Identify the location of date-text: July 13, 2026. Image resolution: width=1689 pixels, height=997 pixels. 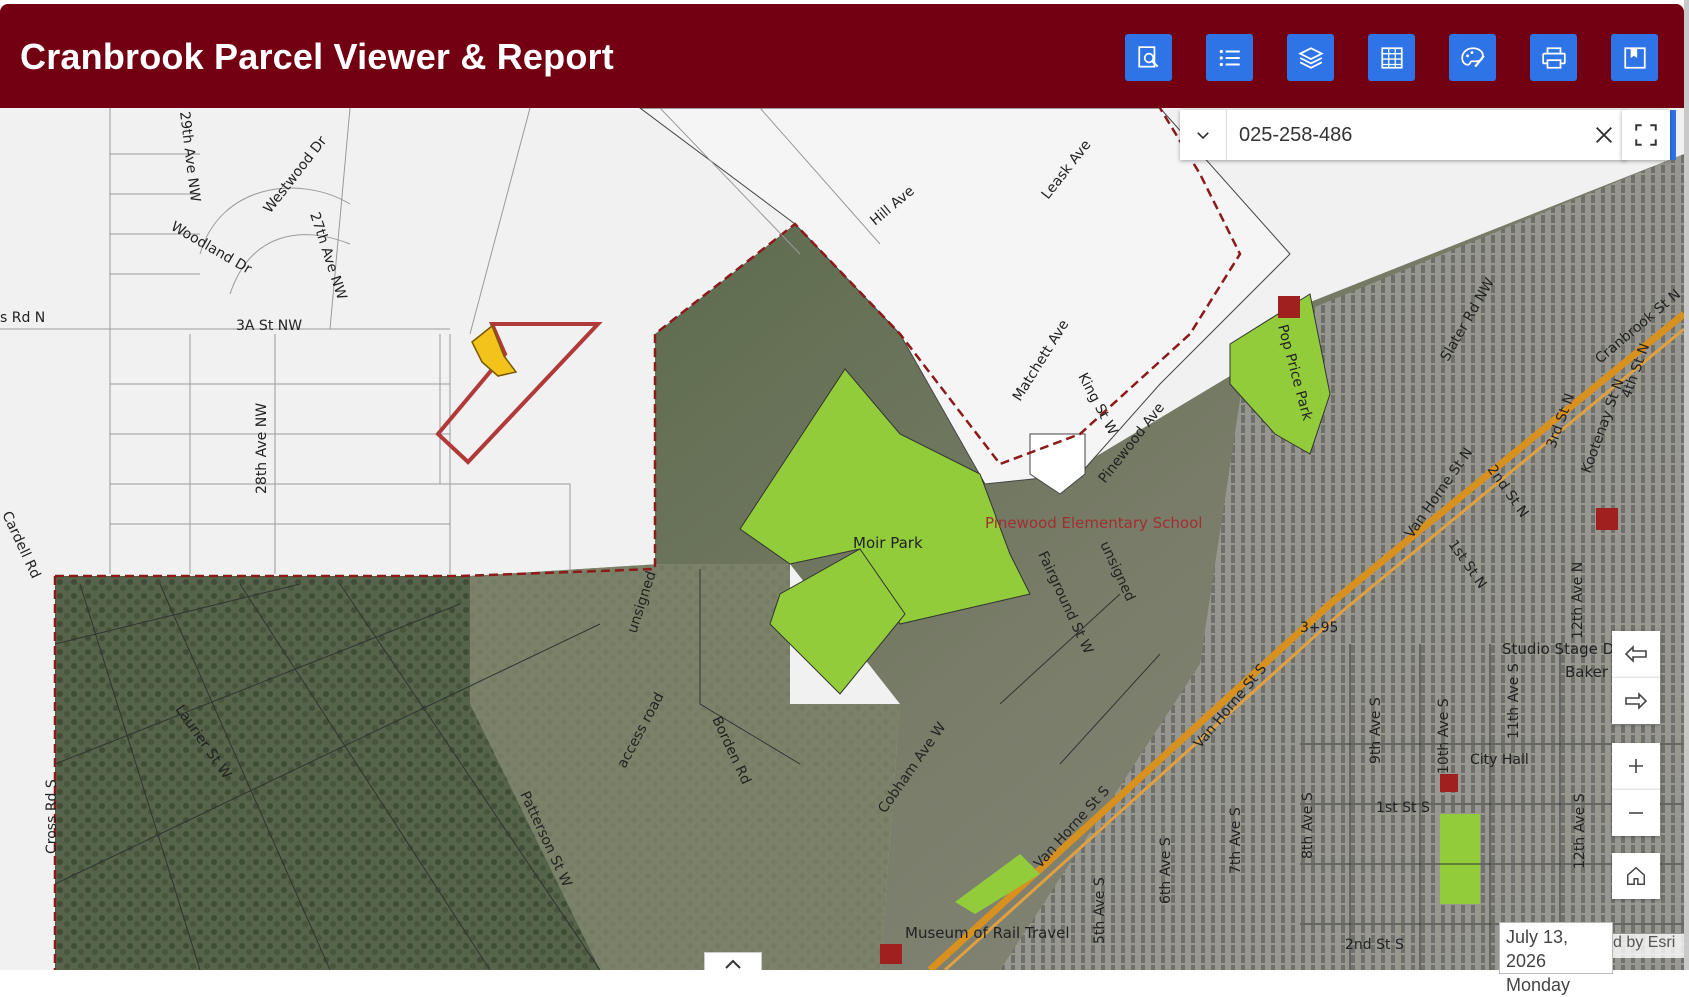
(1537, 949).